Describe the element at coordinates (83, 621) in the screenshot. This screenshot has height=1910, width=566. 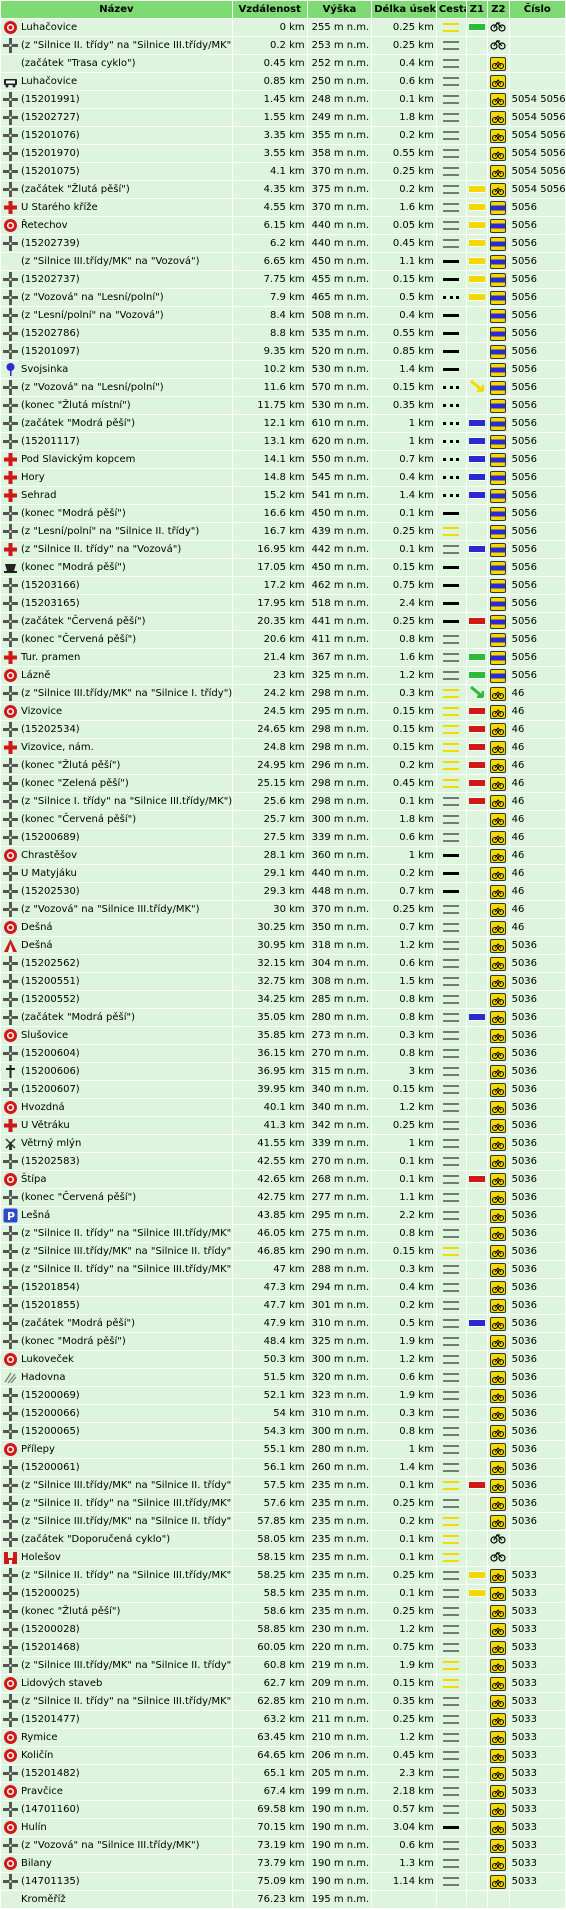
I see `waypoint-name: (začátek "Červená pěší")` at that location.